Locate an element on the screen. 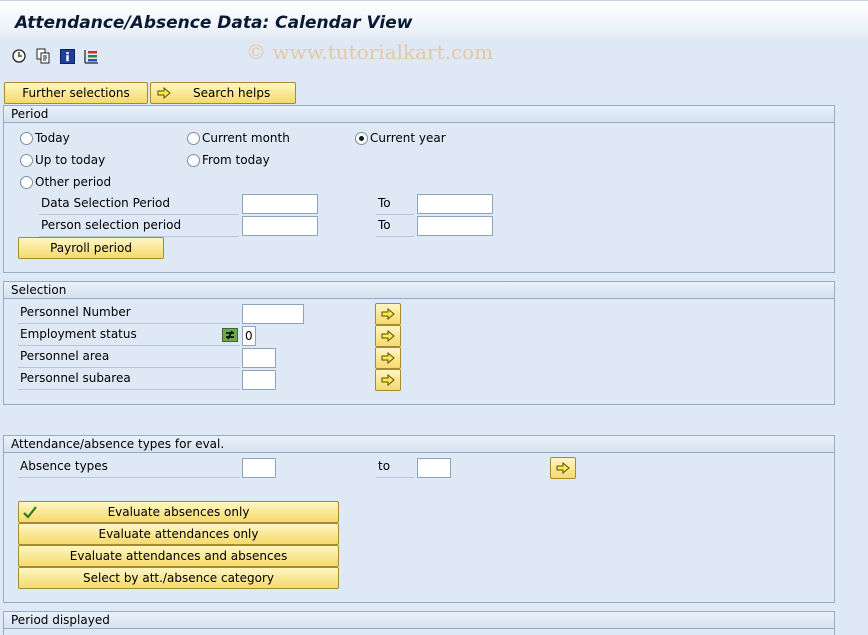 The width and height of the screenshot is (868, 635). info-icon is located at coordinates (67, 56).